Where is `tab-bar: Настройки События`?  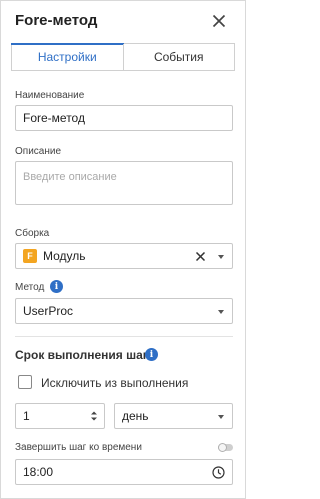 tab-bar: Настройки События is located at coordinates (123, 57).